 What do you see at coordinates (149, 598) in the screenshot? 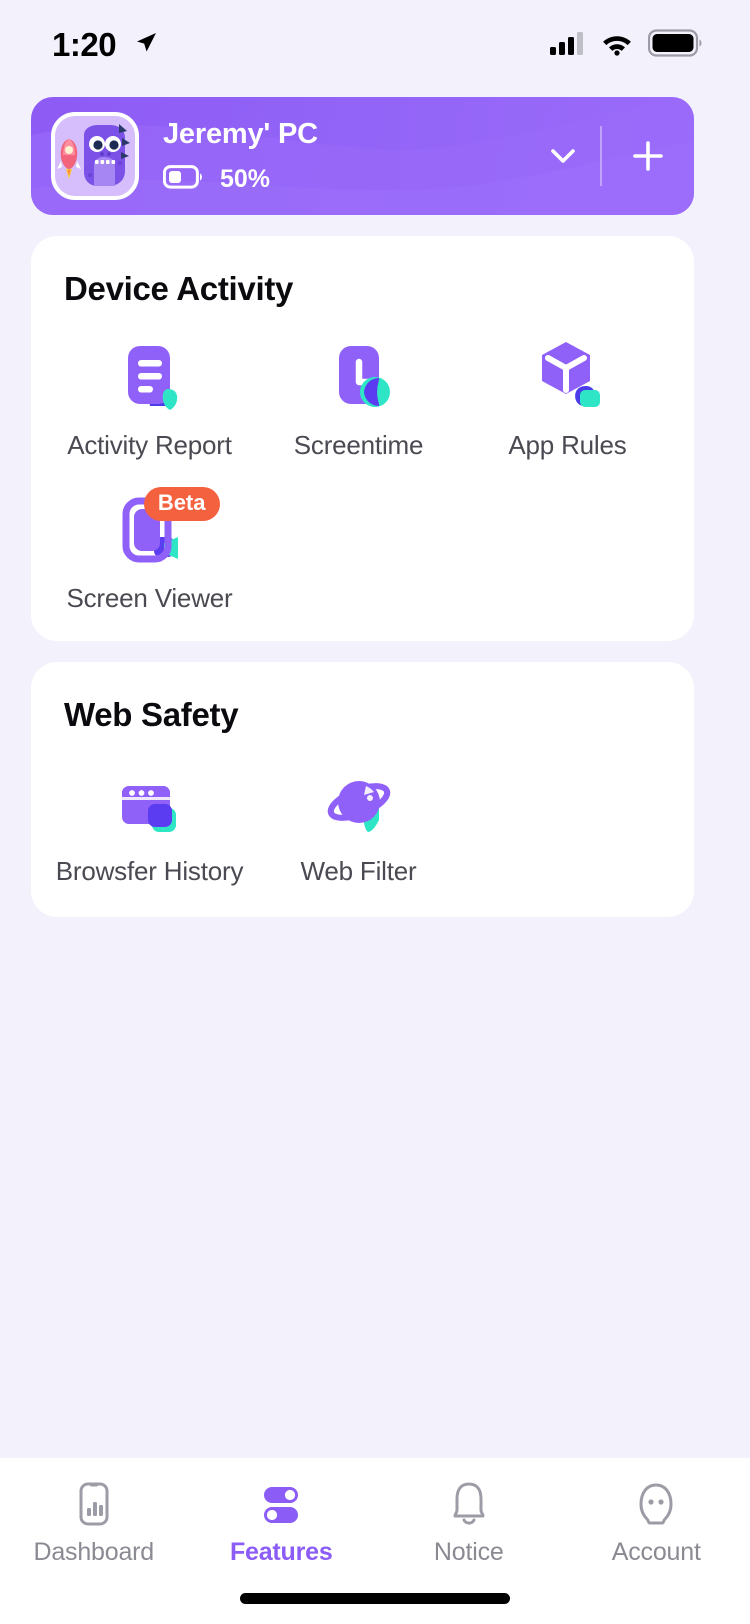
I see `feature-label: Screen Viewer` at bounding box center [149, 598].